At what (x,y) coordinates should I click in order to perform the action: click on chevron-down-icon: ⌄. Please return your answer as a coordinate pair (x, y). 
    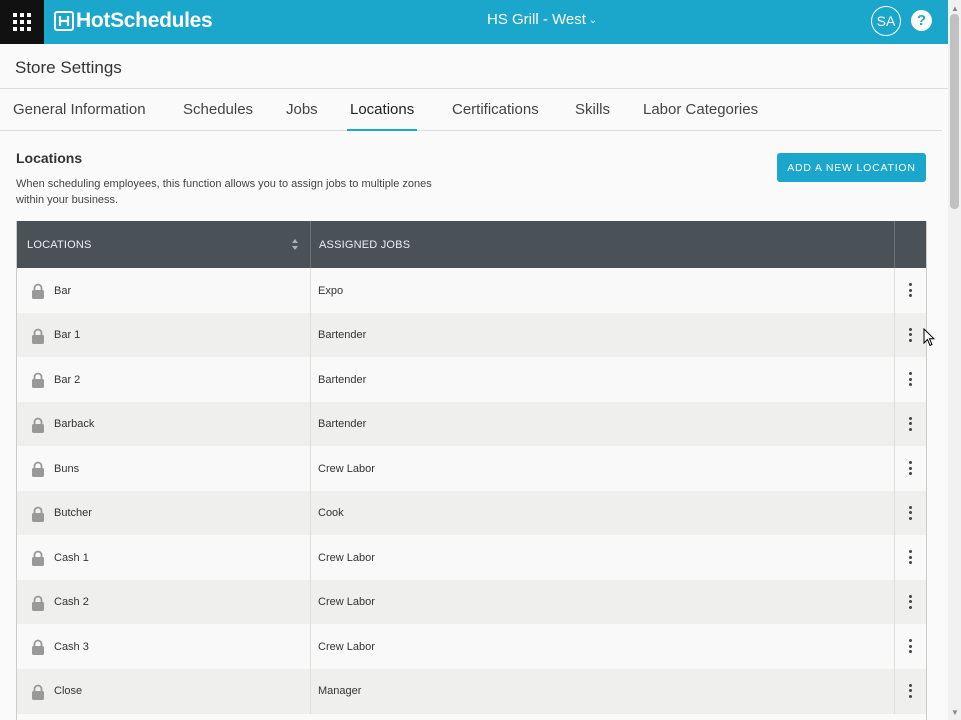
    Looking at the image, I should click on (593, 20).